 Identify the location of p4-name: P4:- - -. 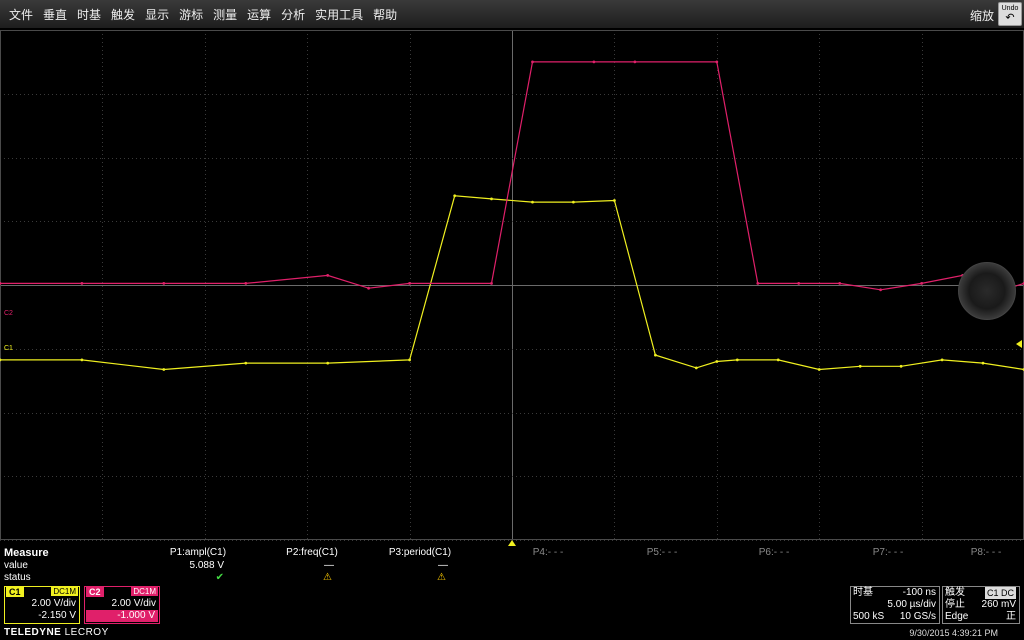
(548, 552).